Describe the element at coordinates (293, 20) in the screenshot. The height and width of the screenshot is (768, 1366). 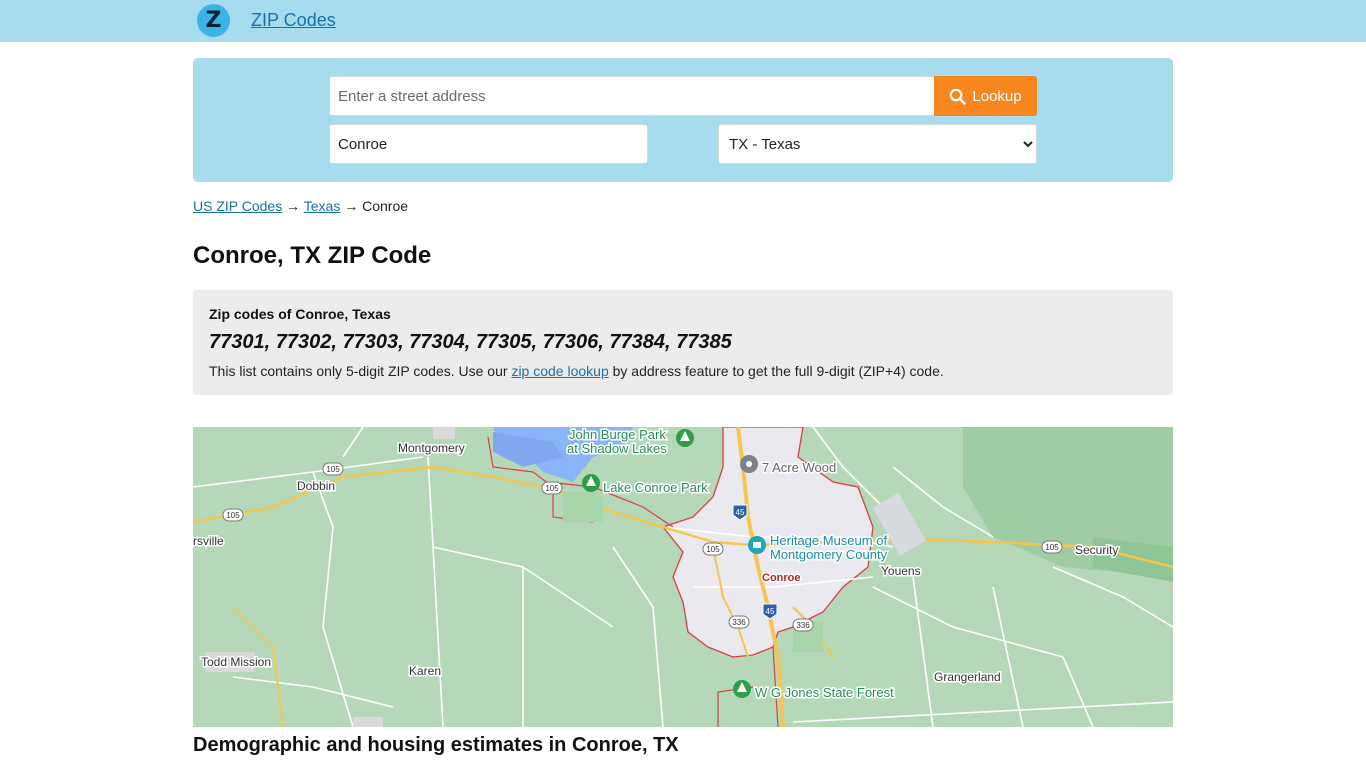
I see `site-name-link: ZIP Codes` at that location.